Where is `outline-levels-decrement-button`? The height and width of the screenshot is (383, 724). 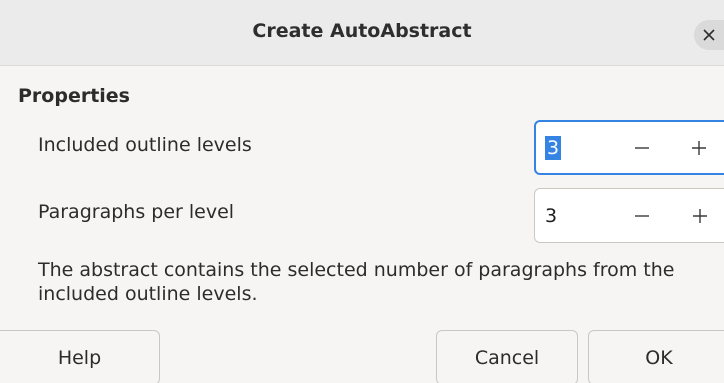 outline-levels-decrement-button is located at coordinates (641, 147).